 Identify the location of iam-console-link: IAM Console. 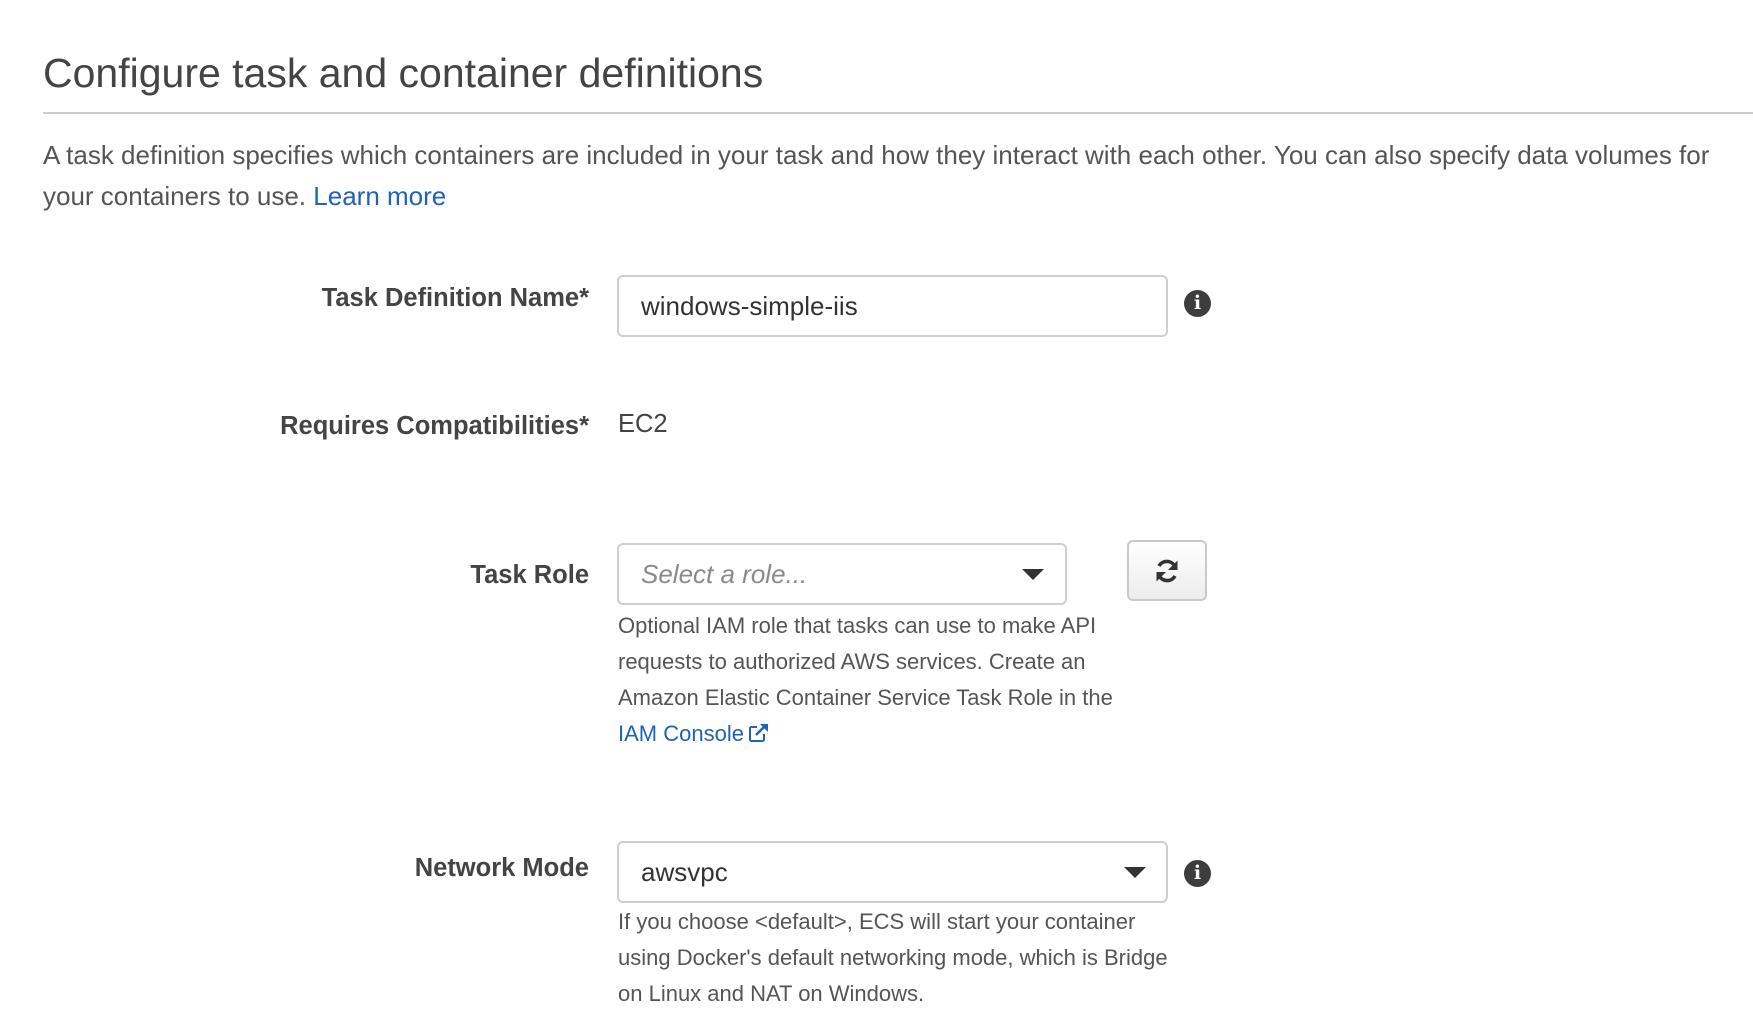
(694, 733).